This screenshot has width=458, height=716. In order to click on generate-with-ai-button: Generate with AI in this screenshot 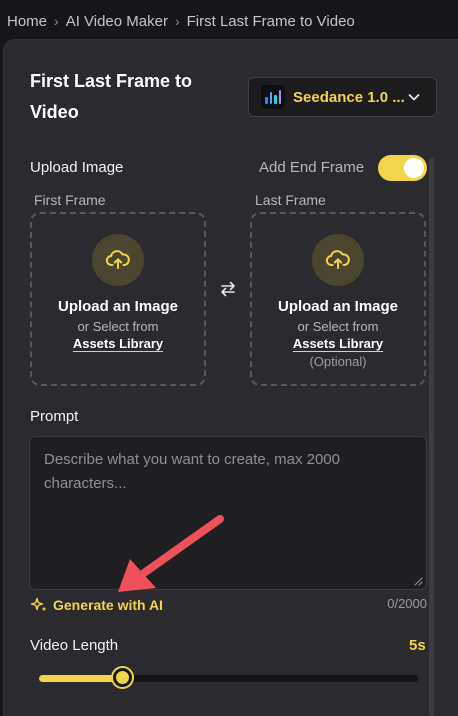, I will do `click(96, 605)`.